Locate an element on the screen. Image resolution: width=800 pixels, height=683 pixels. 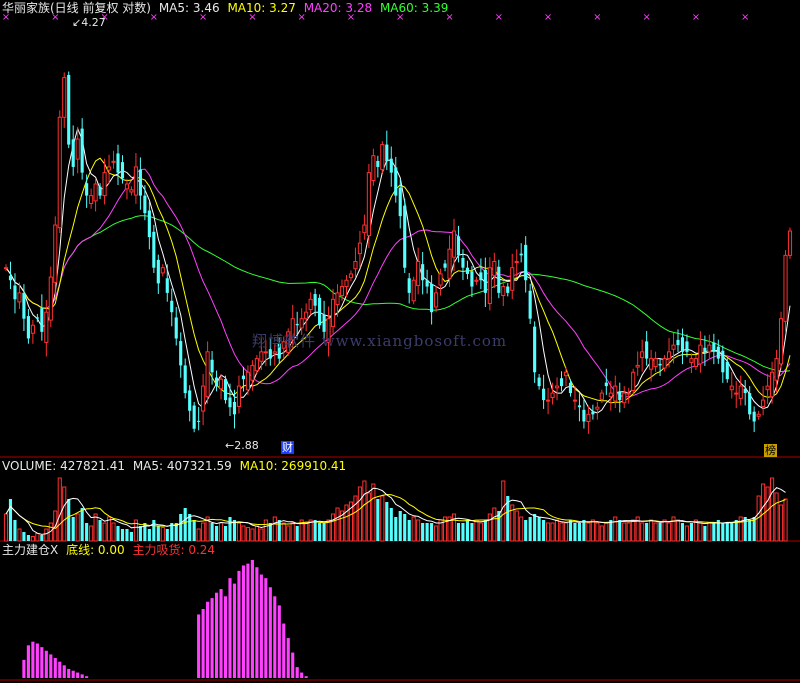
finance-badge: 财 is located at coordinates (287, 447).